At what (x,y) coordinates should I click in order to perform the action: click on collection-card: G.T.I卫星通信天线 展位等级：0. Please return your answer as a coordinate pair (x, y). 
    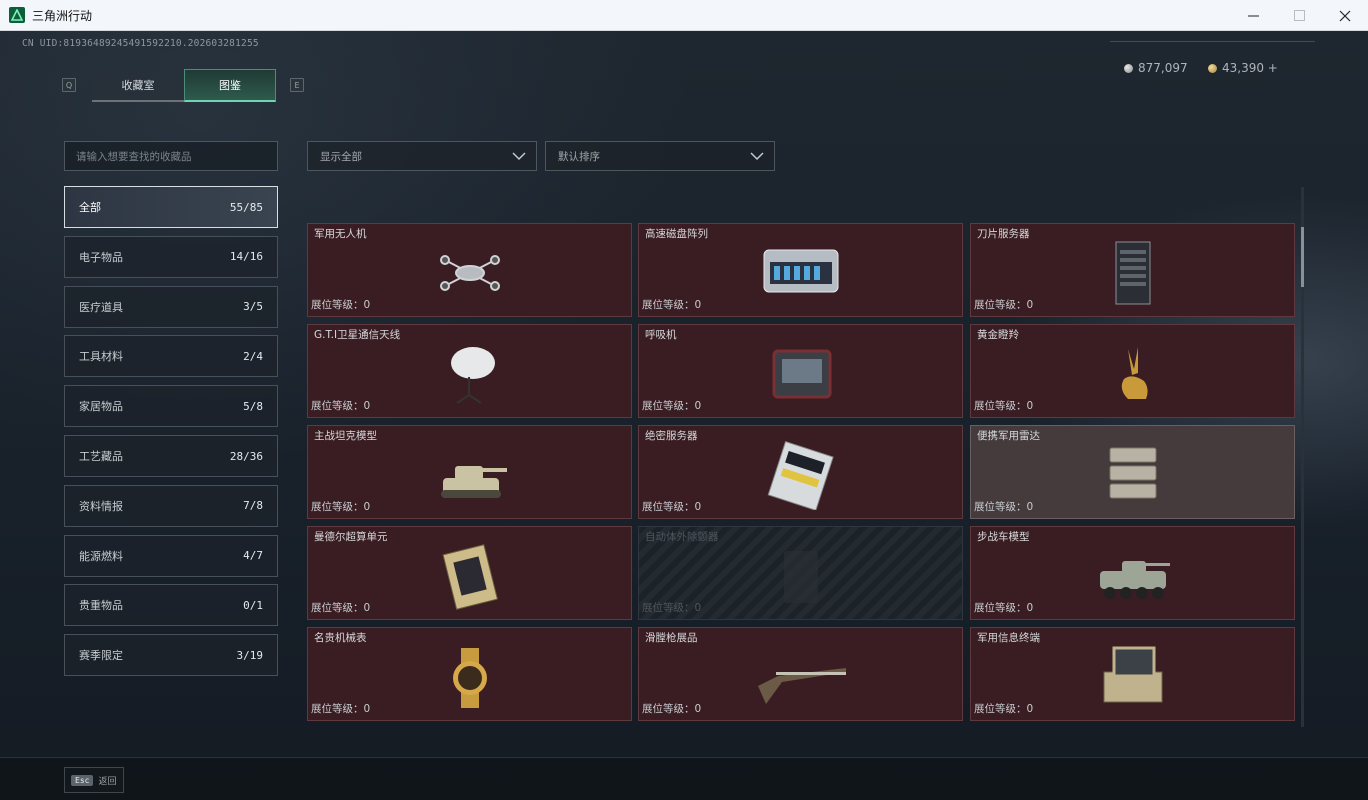
    Looking at the image, I should click on (469, 371).